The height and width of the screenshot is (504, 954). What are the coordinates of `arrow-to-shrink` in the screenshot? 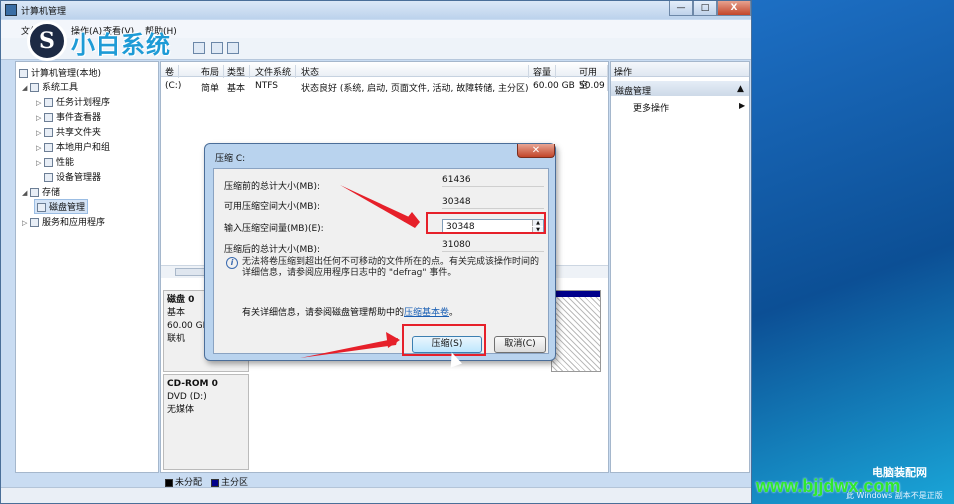 It's located at (349, 348).